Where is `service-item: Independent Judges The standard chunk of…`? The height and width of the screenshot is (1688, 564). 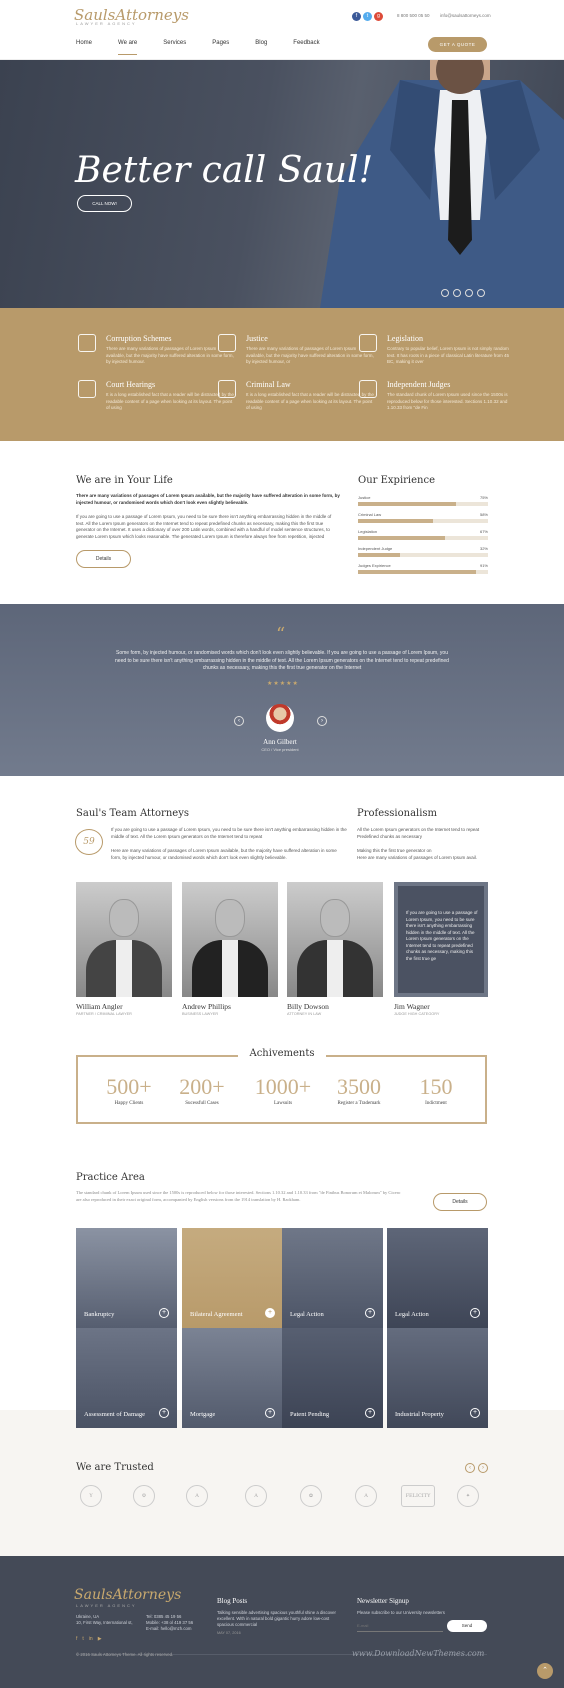 service-item: Independent Judges The standard chunk of… is located at coordinates (438, 396).